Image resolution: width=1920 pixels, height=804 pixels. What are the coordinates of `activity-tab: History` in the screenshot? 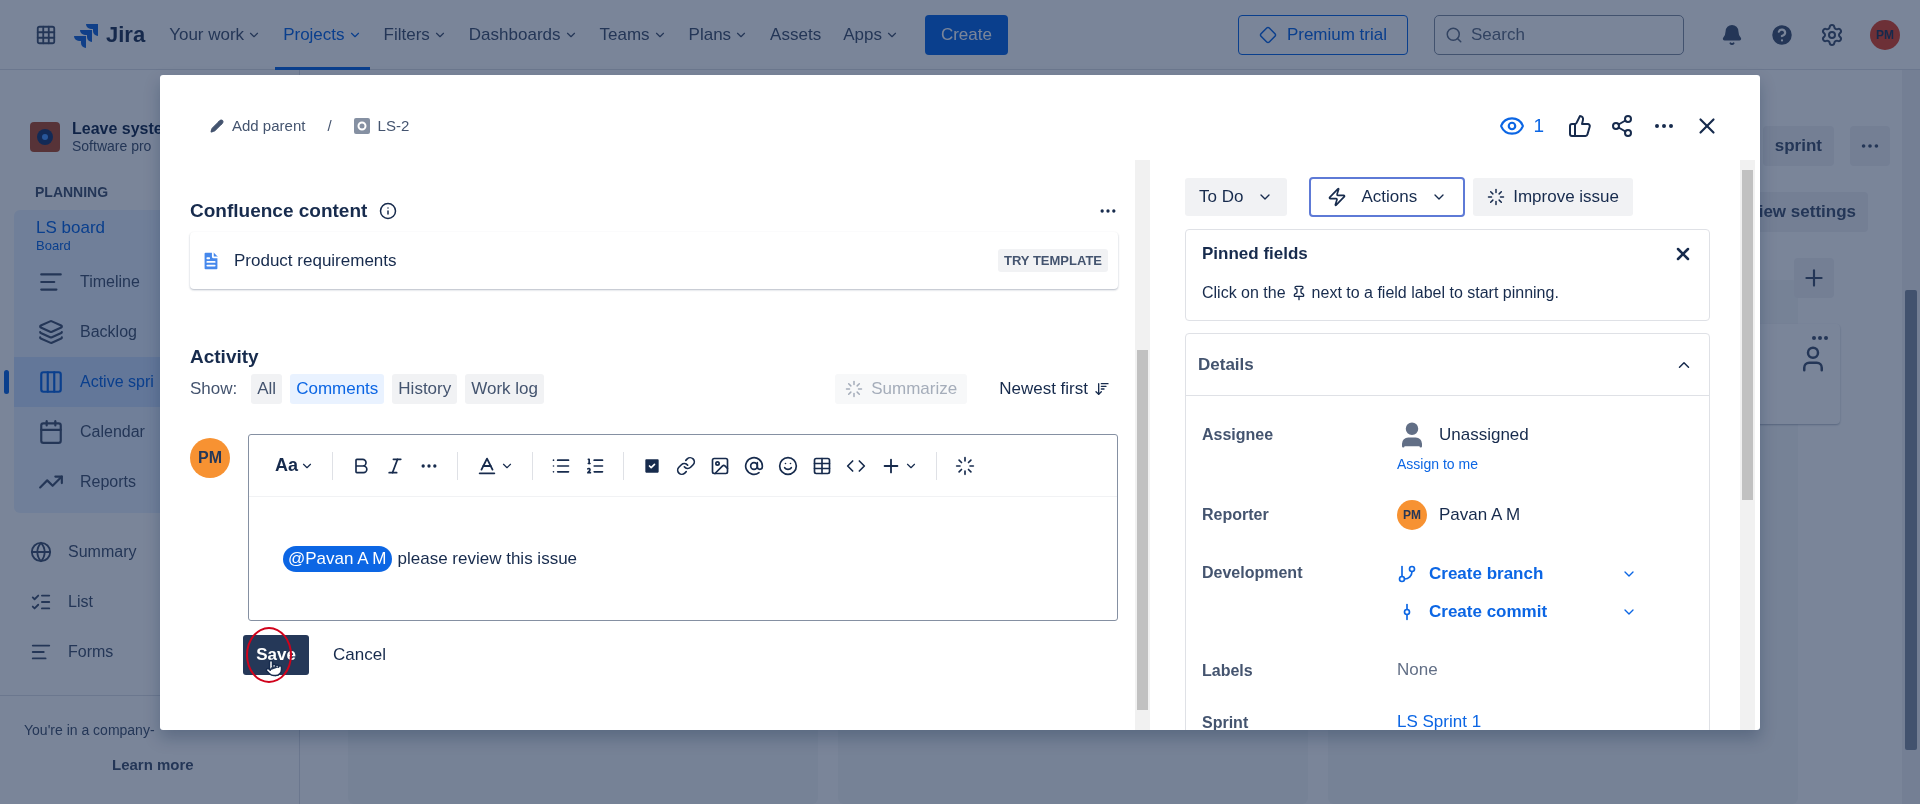 It's located at (425, 389).